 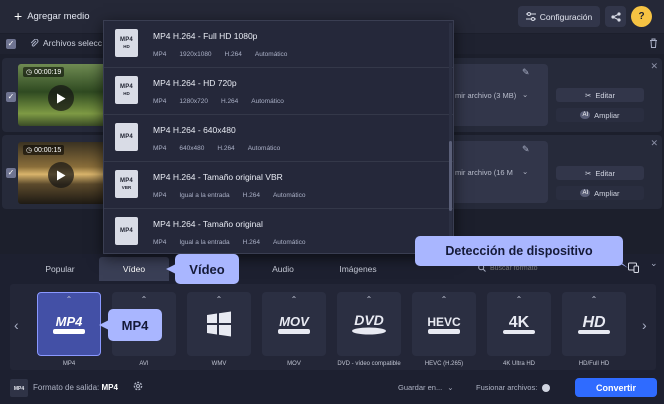 I want to click on preset-title: MP4 H.264 - Tamaño original VBR, so click(x=218, y=177).